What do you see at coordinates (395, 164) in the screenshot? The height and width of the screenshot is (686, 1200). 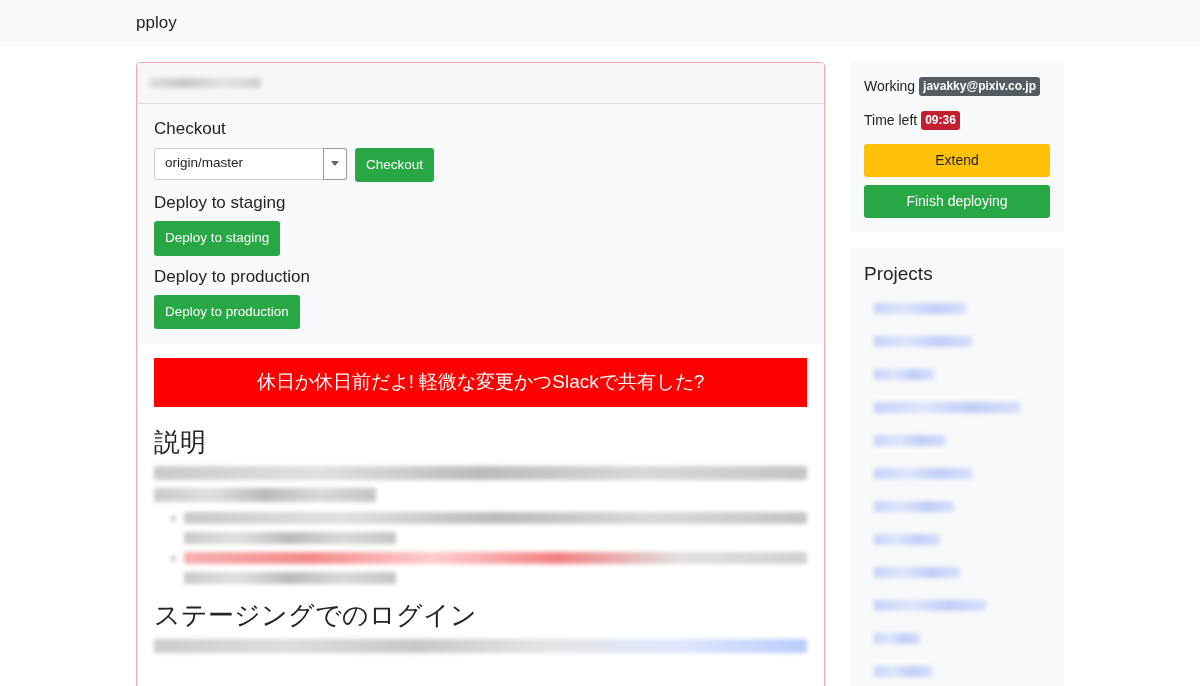 I see `checkout-button: Checkout` at bounding box center [395, 164].